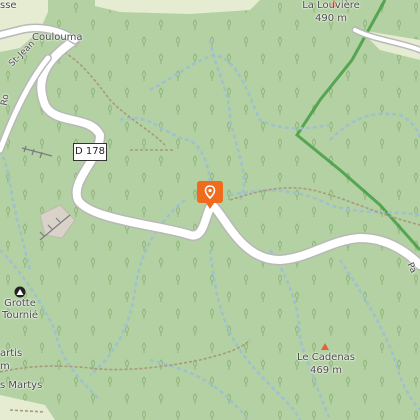 Image resolution: width=420 pixels, height=420 pixels. Describe the element at coordinates (210, 195) in the screenshot. I see `location-pin-icon` at that location.